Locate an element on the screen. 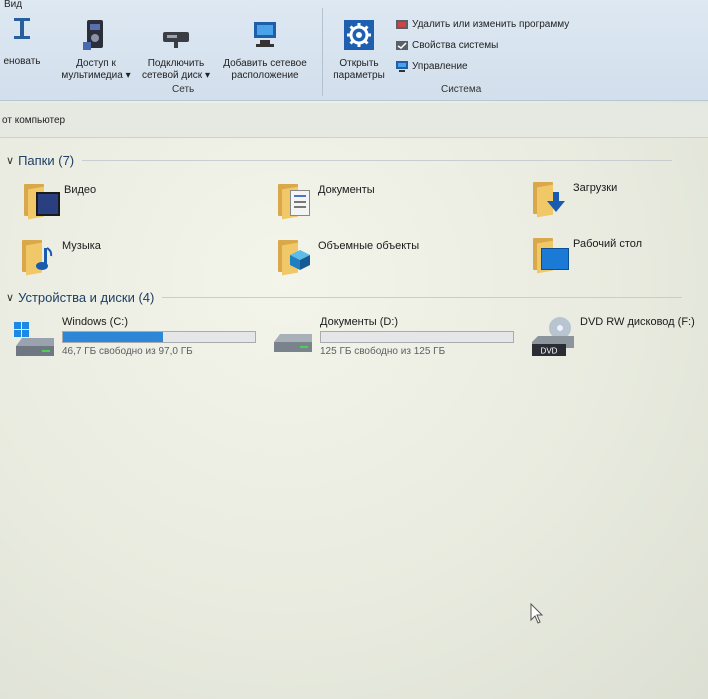  system-properties-button: Свойства системы is located at coordinates (447, 45).